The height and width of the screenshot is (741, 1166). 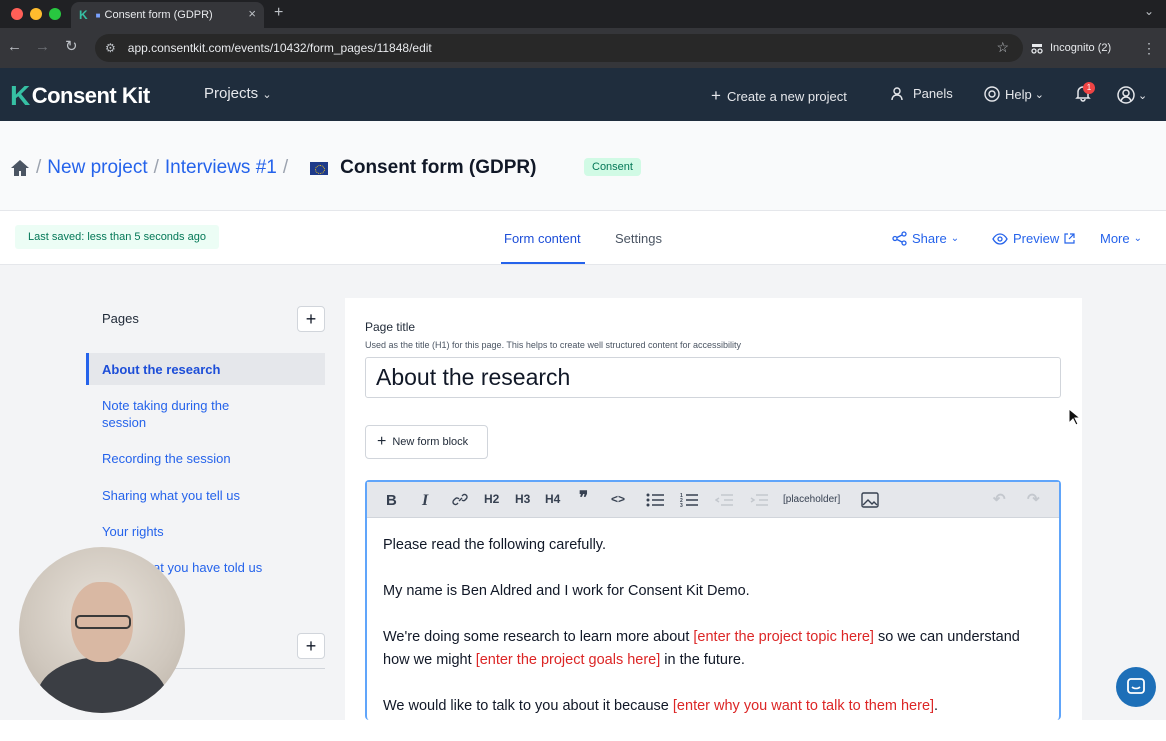 What do you see at coordinates (522, 499) in the screenshot?
I see `heading3-button: H3` at bounding box center [522, 499].